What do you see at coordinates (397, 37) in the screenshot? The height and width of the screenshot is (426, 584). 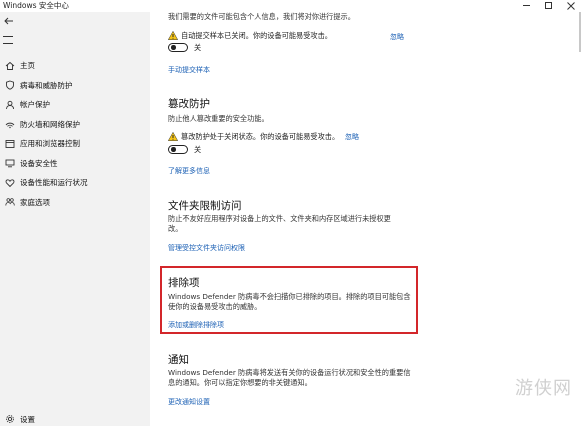 I see `auto-sample-dismiss-link: 忽略` at bounding box center [397, 37].